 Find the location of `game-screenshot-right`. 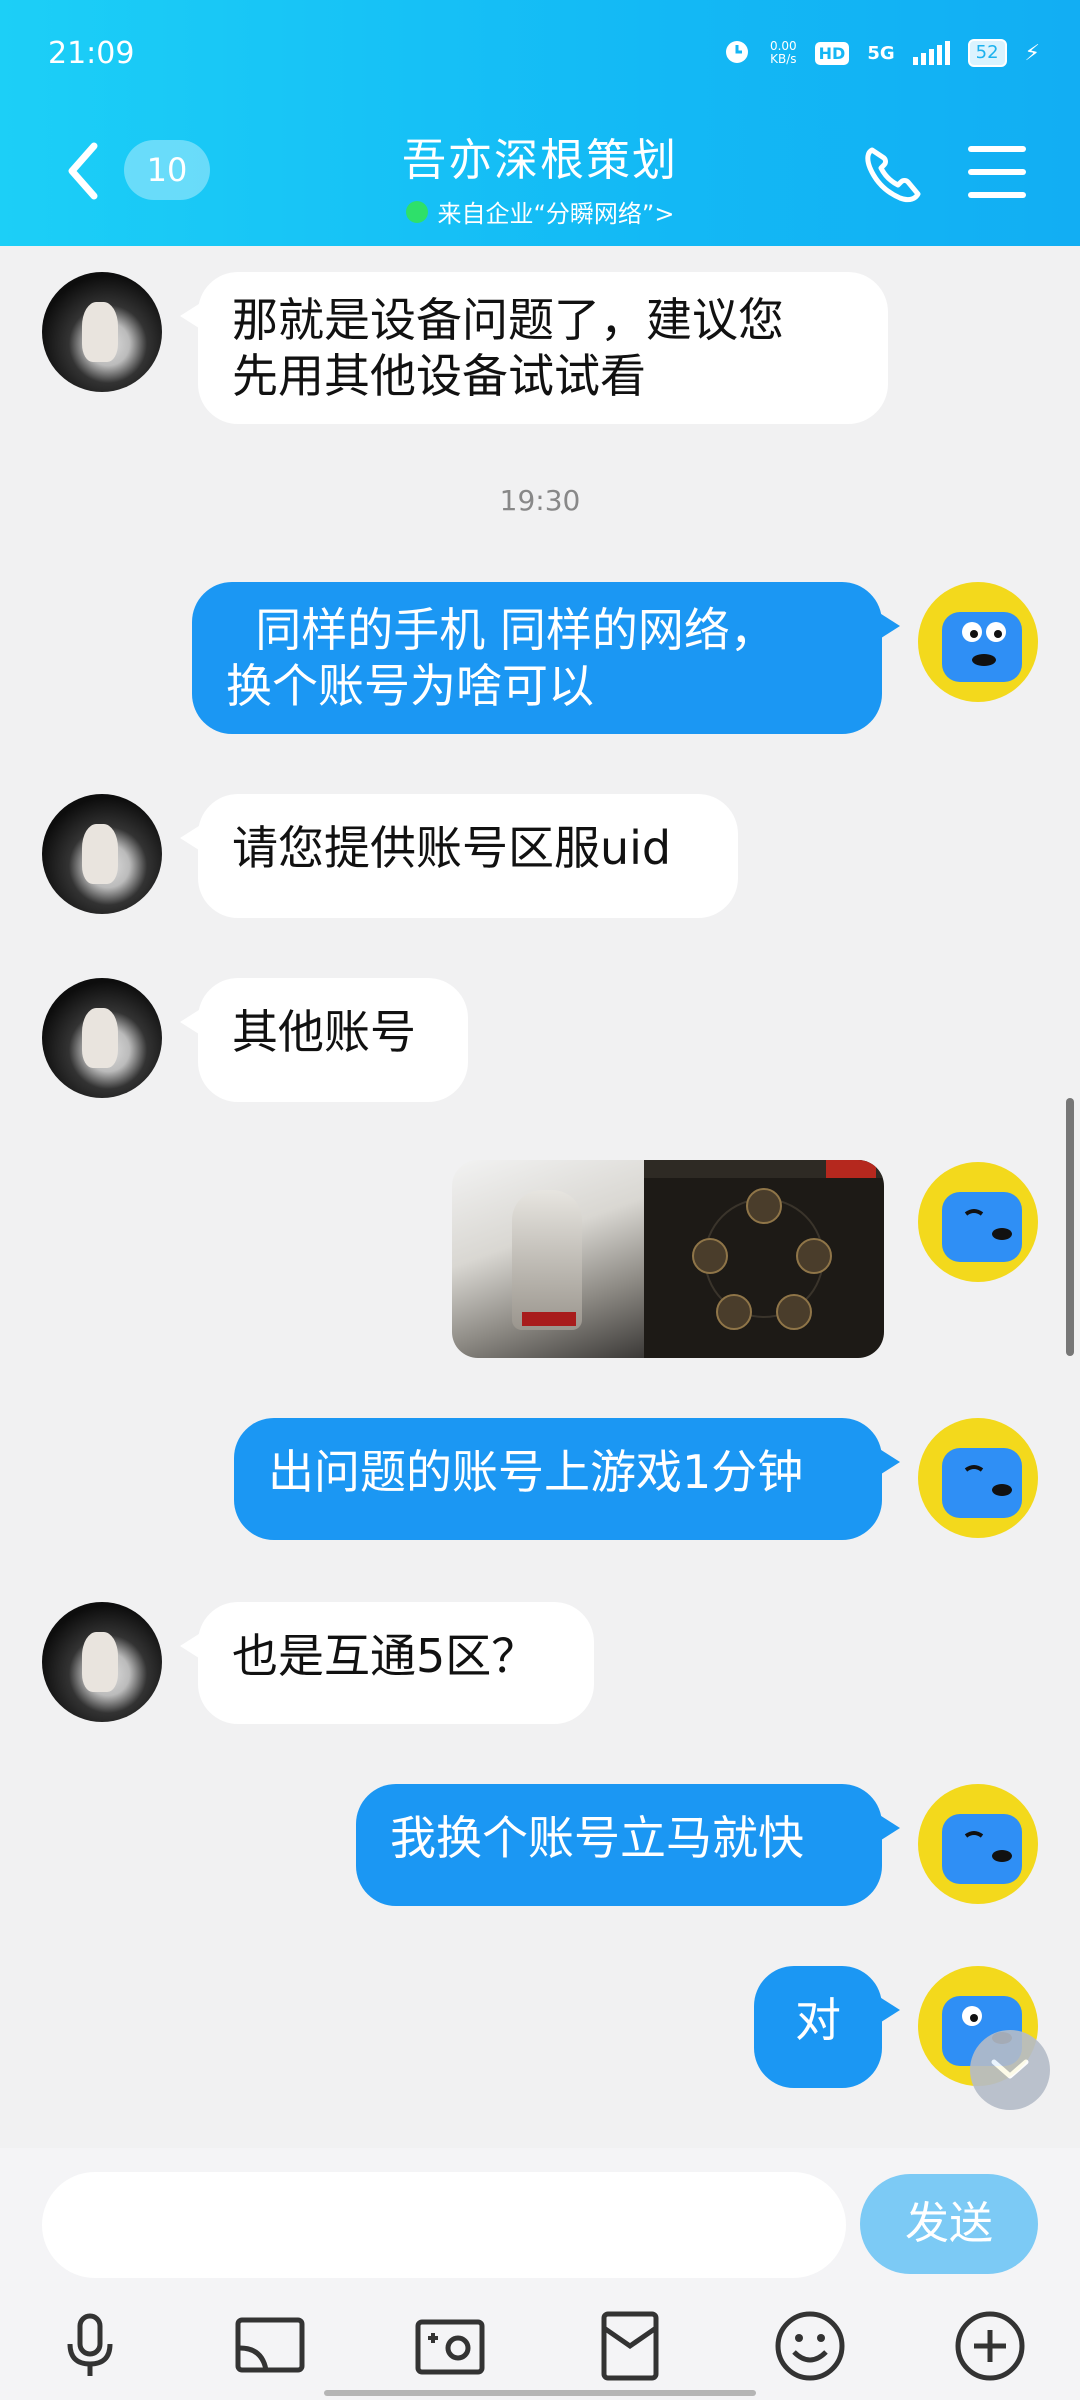

game-screenshot-right is located at coordinates (764, 1259).